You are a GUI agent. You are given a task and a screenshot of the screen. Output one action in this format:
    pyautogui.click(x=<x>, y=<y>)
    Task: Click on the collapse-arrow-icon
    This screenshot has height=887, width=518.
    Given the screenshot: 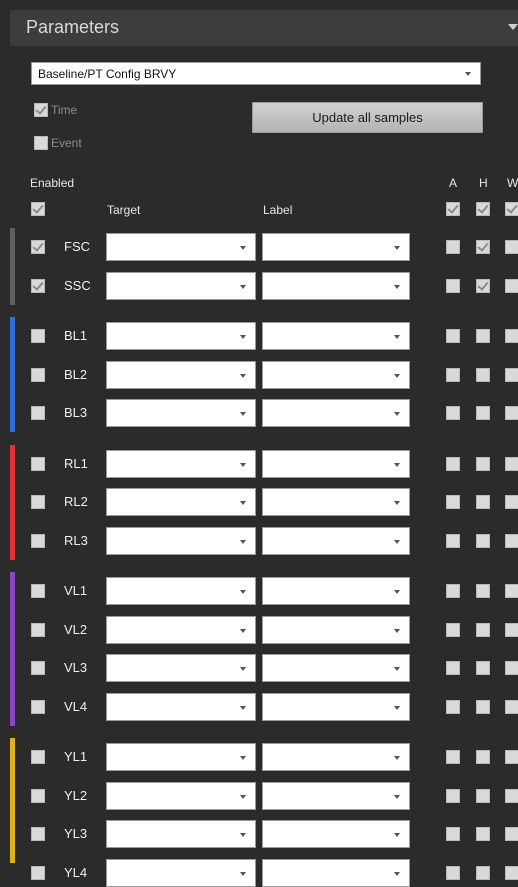 What is the action you would take?
    pyautogui.click(x=513, y=27)
    